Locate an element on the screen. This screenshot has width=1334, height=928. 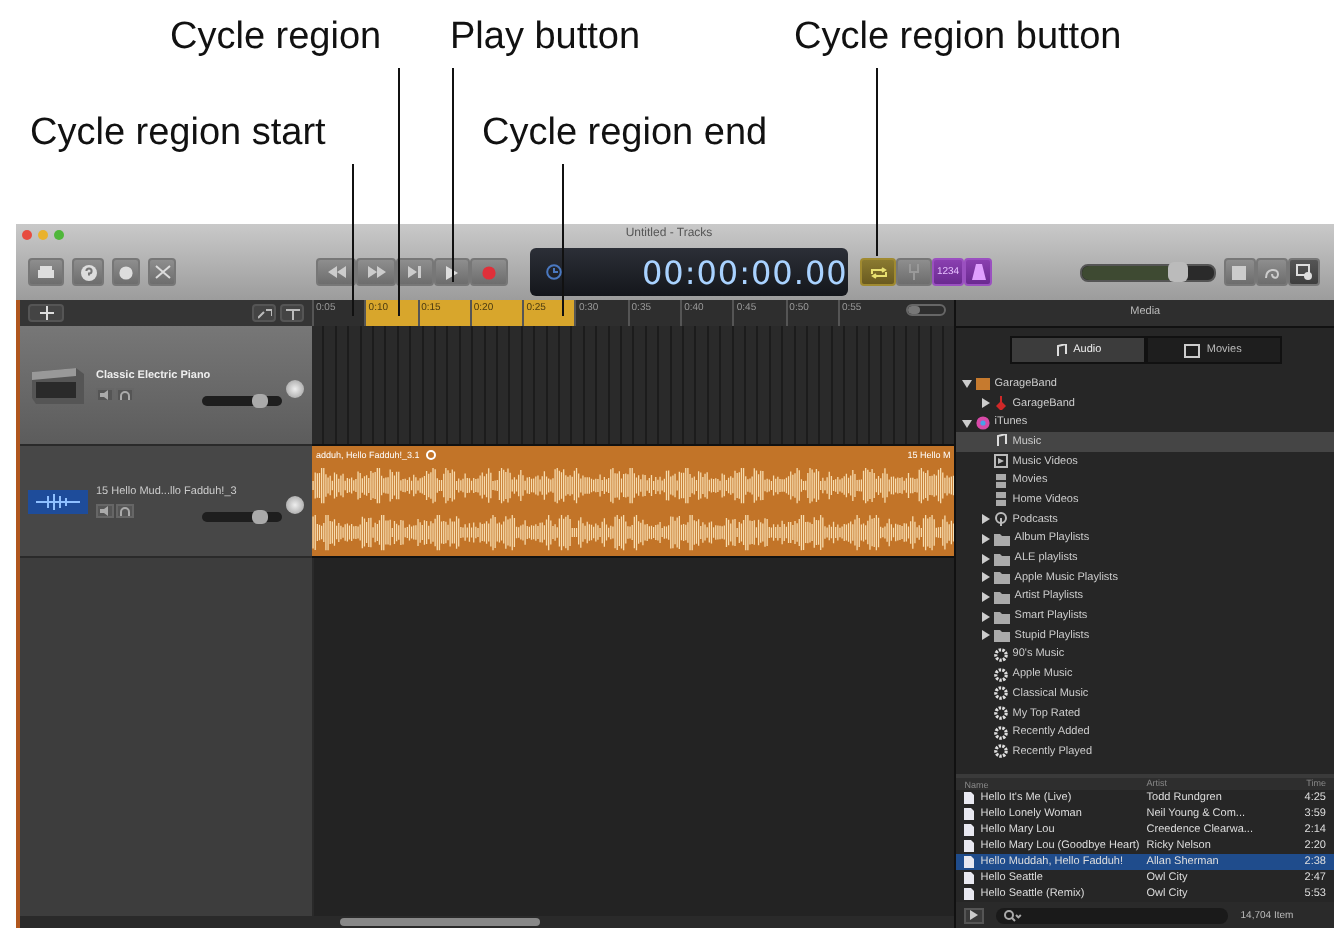
catch-button is located at coordinates (264, 313).